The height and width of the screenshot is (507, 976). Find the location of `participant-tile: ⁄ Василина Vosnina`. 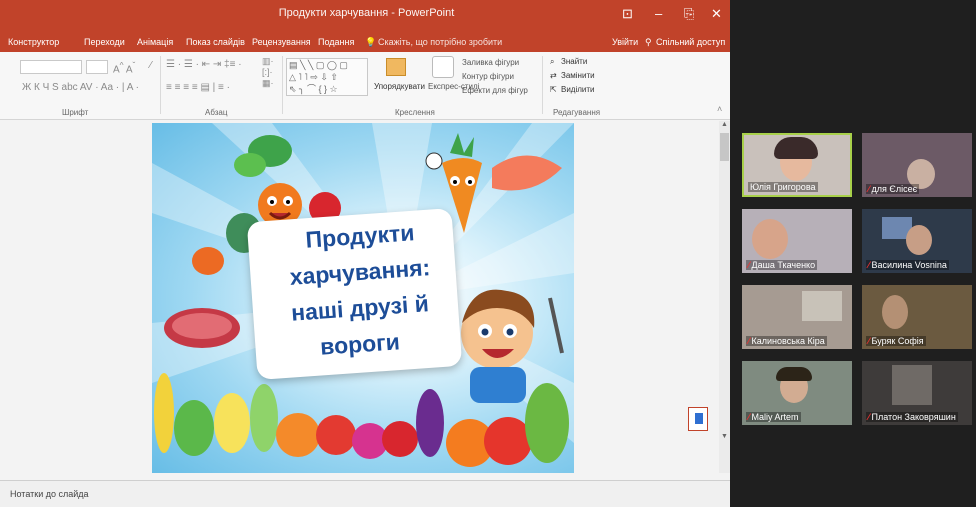

participant-tile: ⁄ Василина Vosnina is located at coordinates (917, 241).